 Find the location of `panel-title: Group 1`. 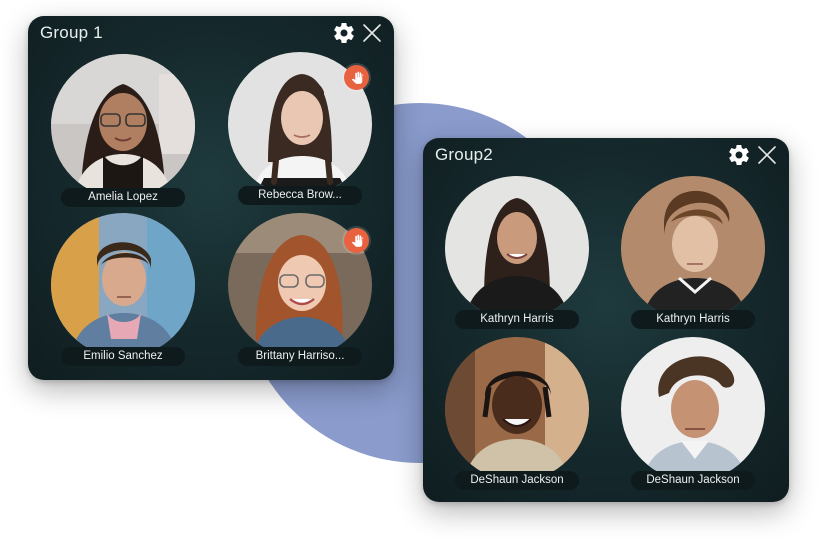

panel-title: Group 1 is located at coordinates (71, 32).